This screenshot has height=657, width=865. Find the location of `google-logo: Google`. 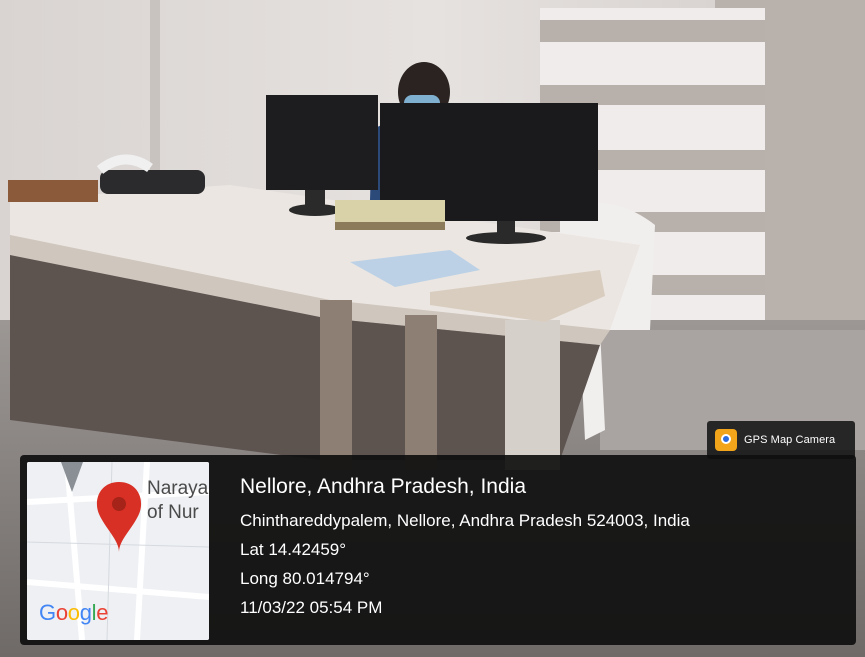

google-logo: Google is located at coordinates (74, 612).